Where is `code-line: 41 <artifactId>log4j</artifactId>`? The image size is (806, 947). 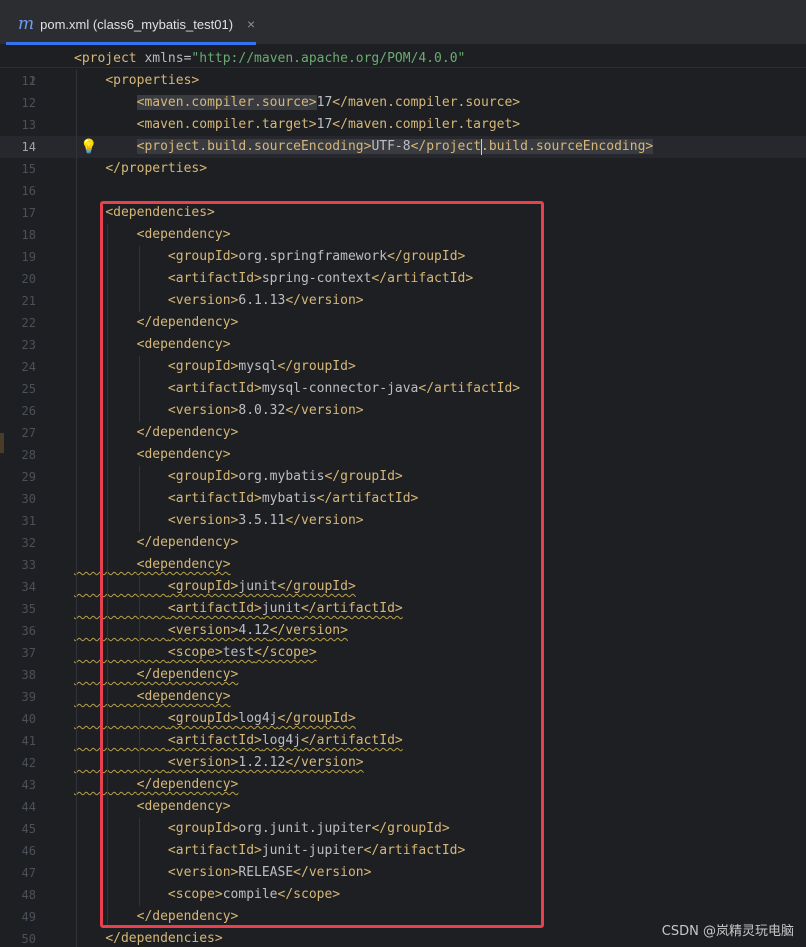 code-line: 41 <artifactId>log4j</artifactId> is located at coordinates (403, 741).